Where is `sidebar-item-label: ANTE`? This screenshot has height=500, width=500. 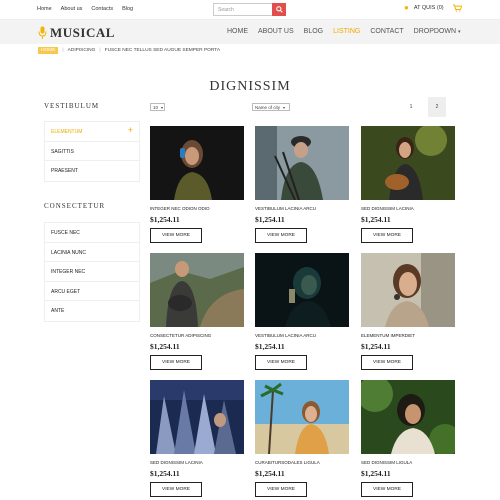
sidebar-item-label: ANTE is located at coordinates (58, 311).